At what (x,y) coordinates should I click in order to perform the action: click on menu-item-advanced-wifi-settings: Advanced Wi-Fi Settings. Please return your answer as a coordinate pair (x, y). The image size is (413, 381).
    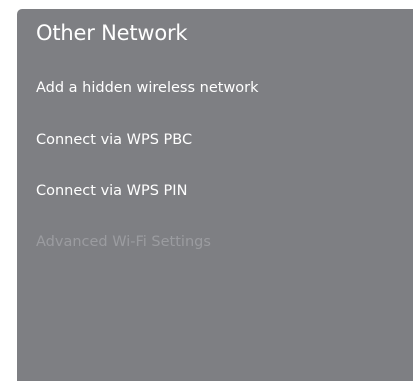
    Looking at the image, I should click on (123, 242).